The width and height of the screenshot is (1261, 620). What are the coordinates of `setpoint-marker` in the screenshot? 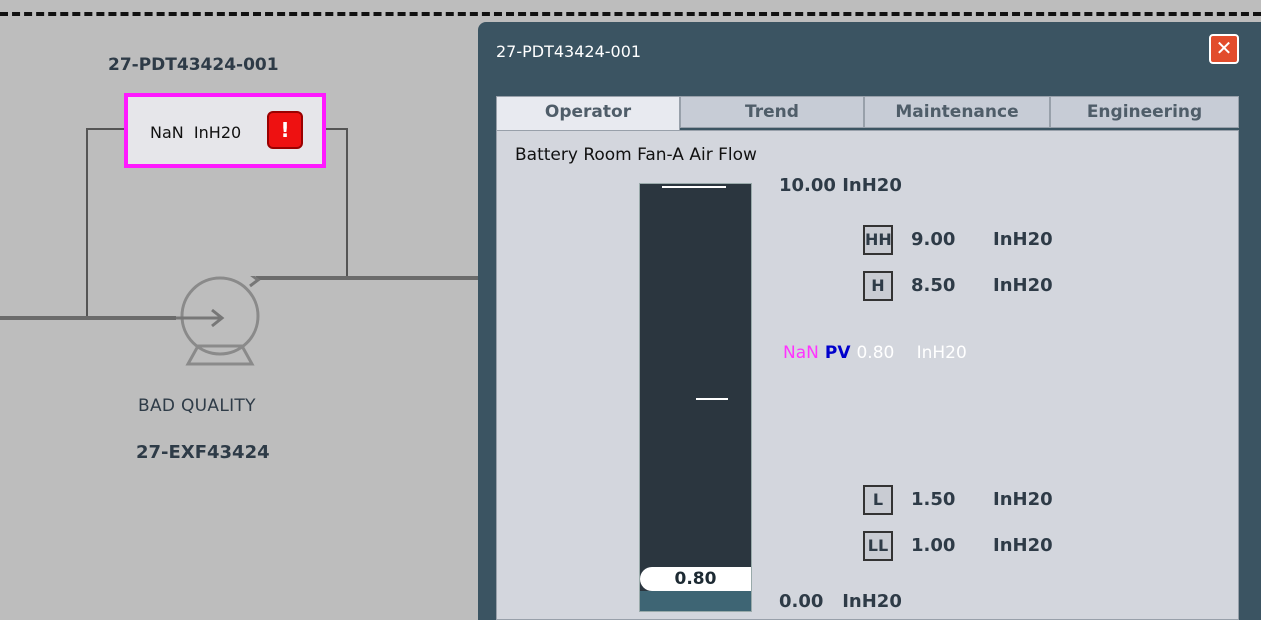 It's located at (712, 399).